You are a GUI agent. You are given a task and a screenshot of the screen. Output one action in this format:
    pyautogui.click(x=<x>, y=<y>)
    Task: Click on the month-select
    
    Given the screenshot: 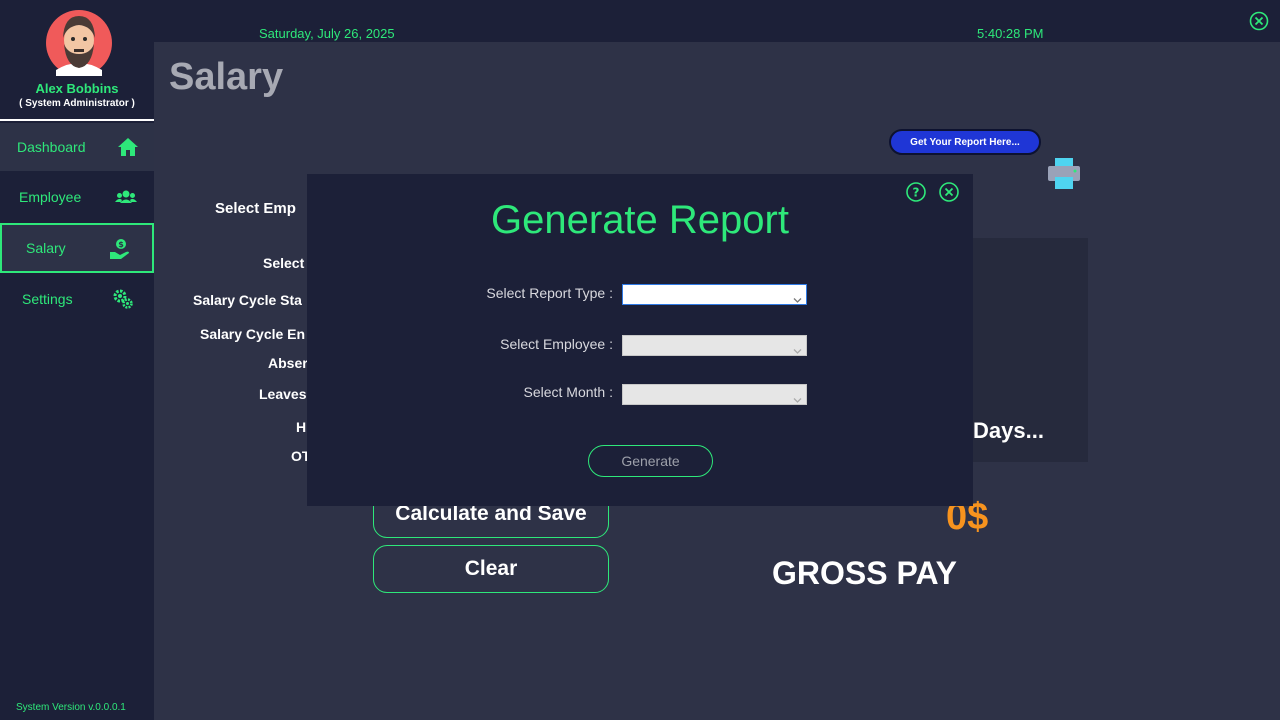 What is the action you would take?
    pyautogui.click(x=714, y=394)
    